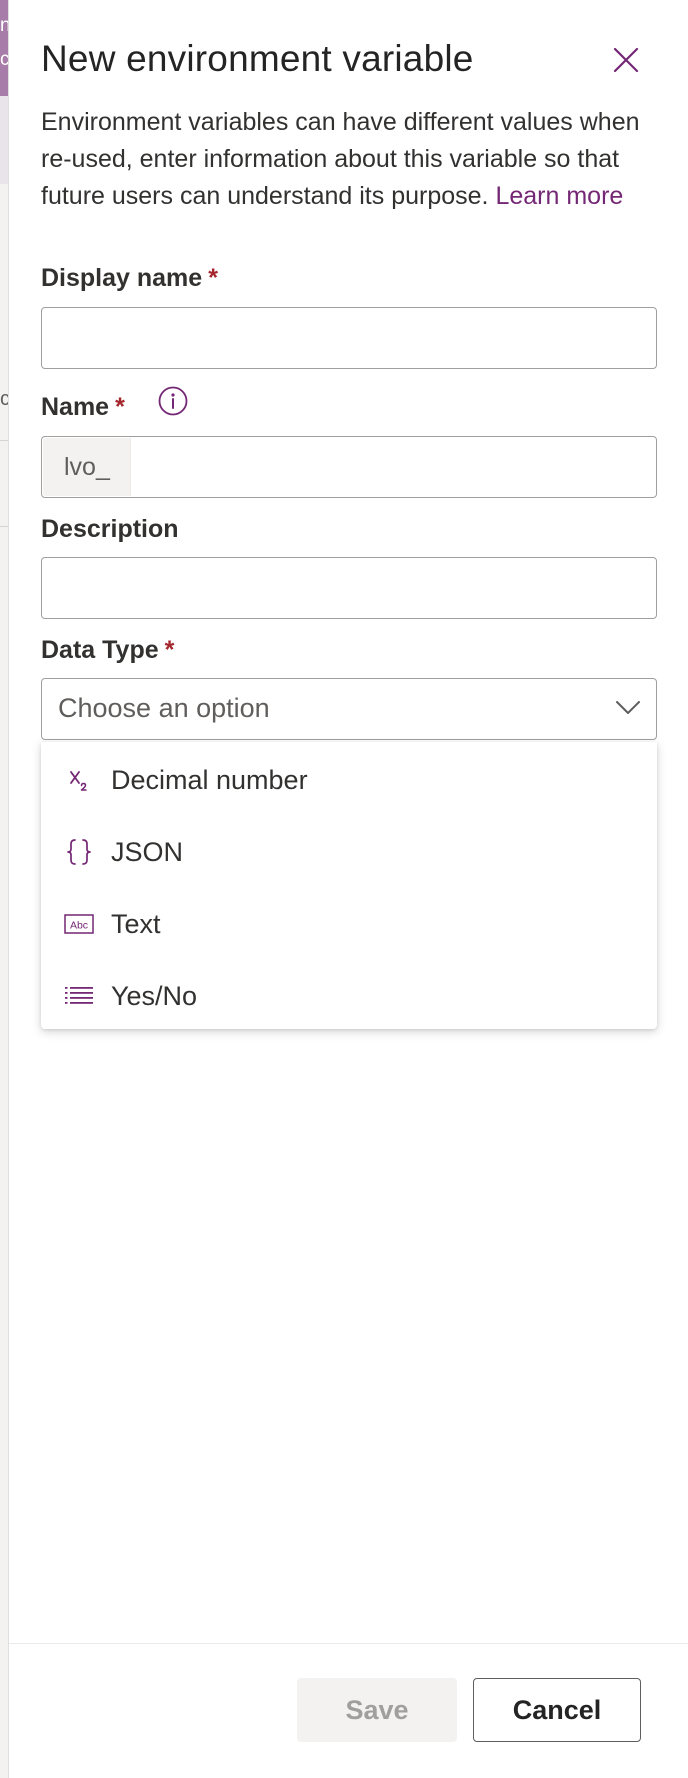  I want to click on name-label: Name *, so click(83, 407).